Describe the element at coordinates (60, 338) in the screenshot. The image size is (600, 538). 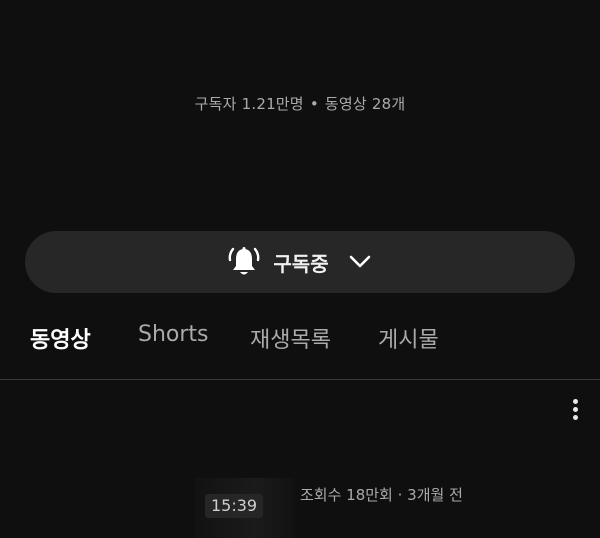
I see `tab-videos: 동영상` at that location.